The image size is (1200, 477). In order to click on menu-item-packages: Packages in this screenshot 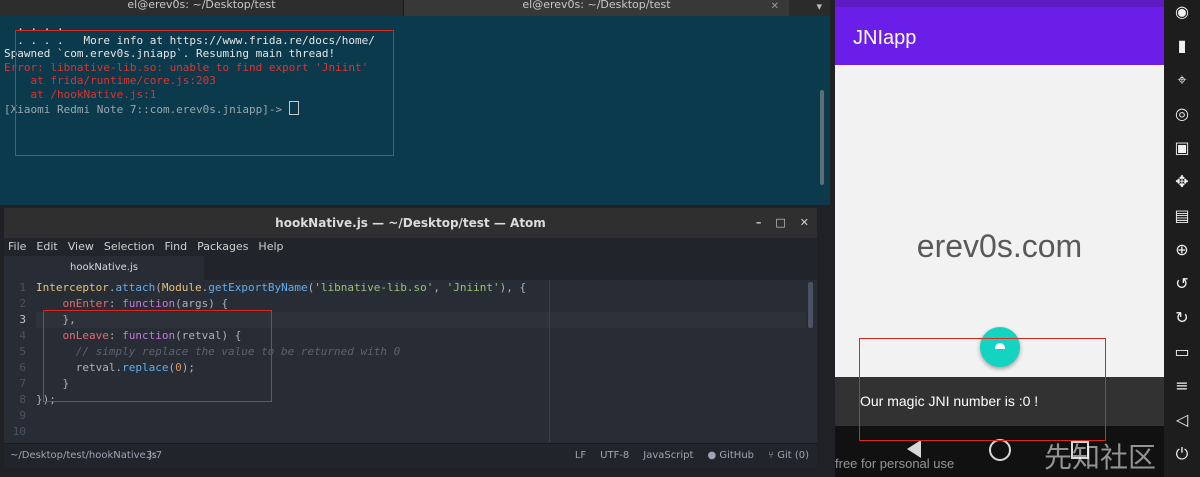, I will do `click(222, 247)`.